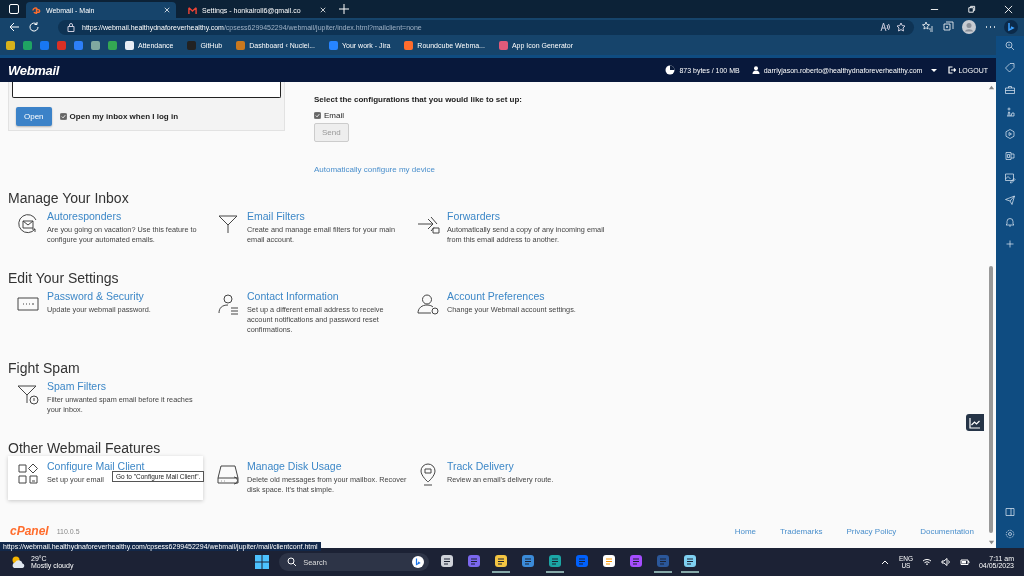 The height and width of the screenshot is (576, 1024). Describe the element at coordinates (36, 10) in the screenshot. I see `cpanel-icon` at that location.